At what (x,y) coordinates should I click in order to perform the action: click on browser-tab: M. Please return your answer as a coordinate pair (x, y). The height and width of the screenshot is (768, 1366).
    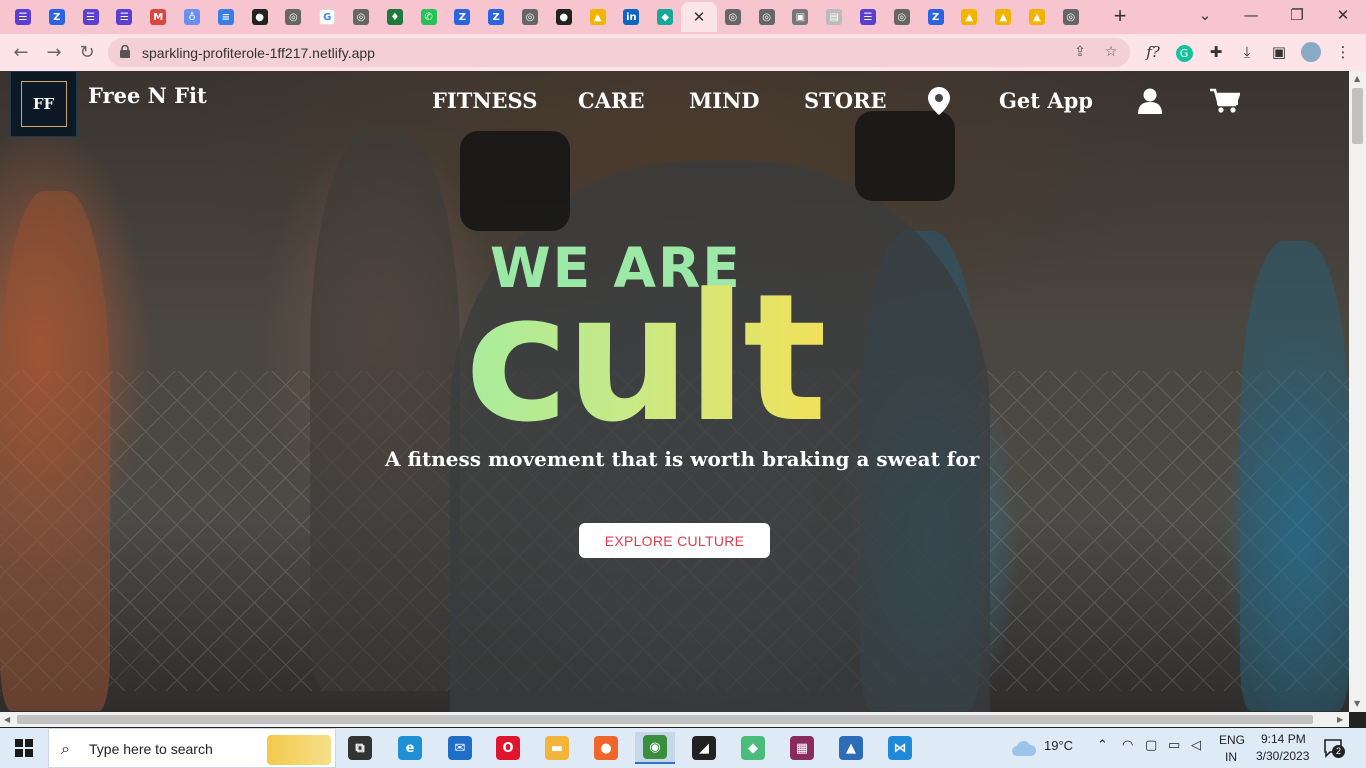
    Looking at the image, I should click on (158, 17).